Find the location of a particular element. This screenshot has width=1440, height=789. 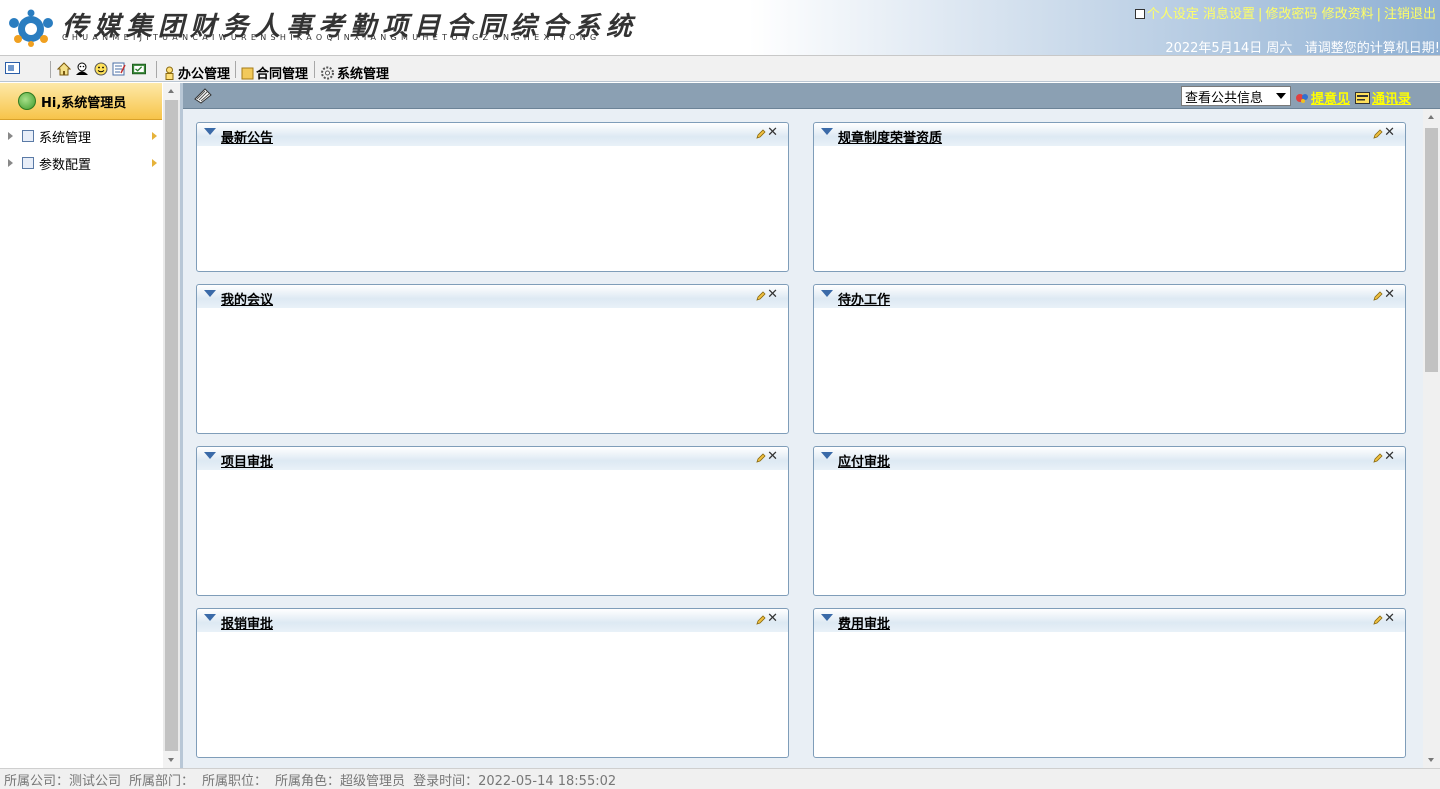

person-icon is located at coordinates (169, 73).